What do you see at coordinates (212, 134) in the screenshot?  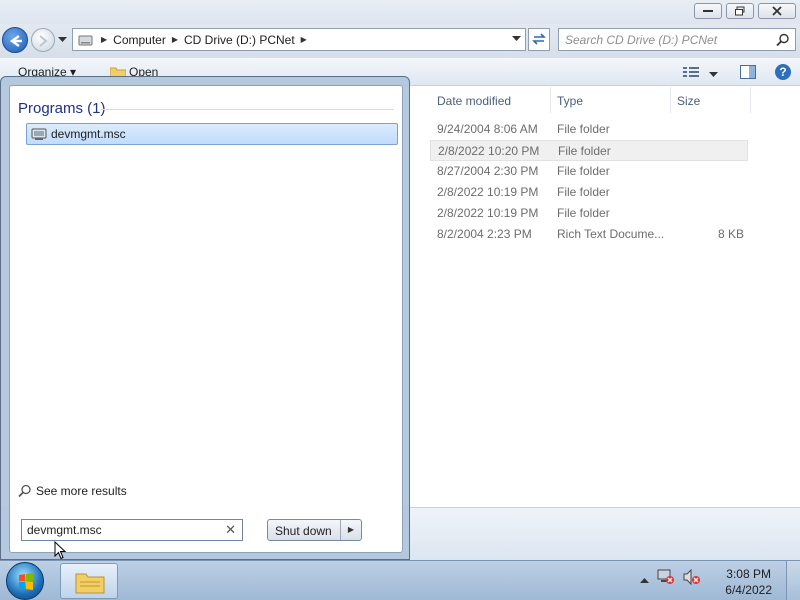 I see `search-result-devmgmt: devmgmt.msc` at bounding box center [212, 134].